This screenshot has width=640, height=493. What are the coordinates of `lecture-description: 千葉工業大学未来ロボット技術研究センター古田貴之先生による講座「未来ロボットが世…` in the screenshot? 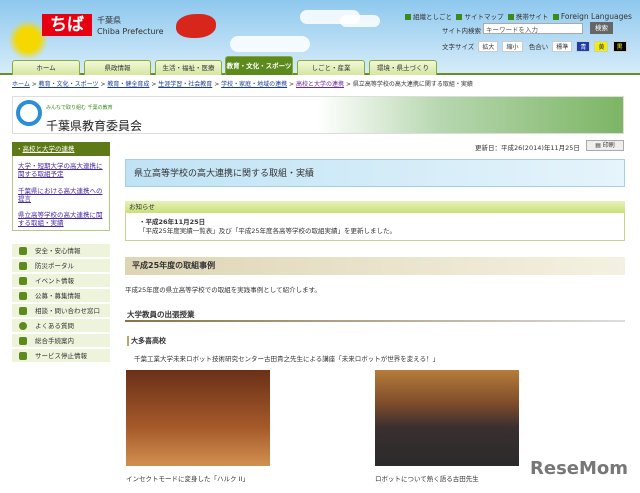 It's located at (287, 359).